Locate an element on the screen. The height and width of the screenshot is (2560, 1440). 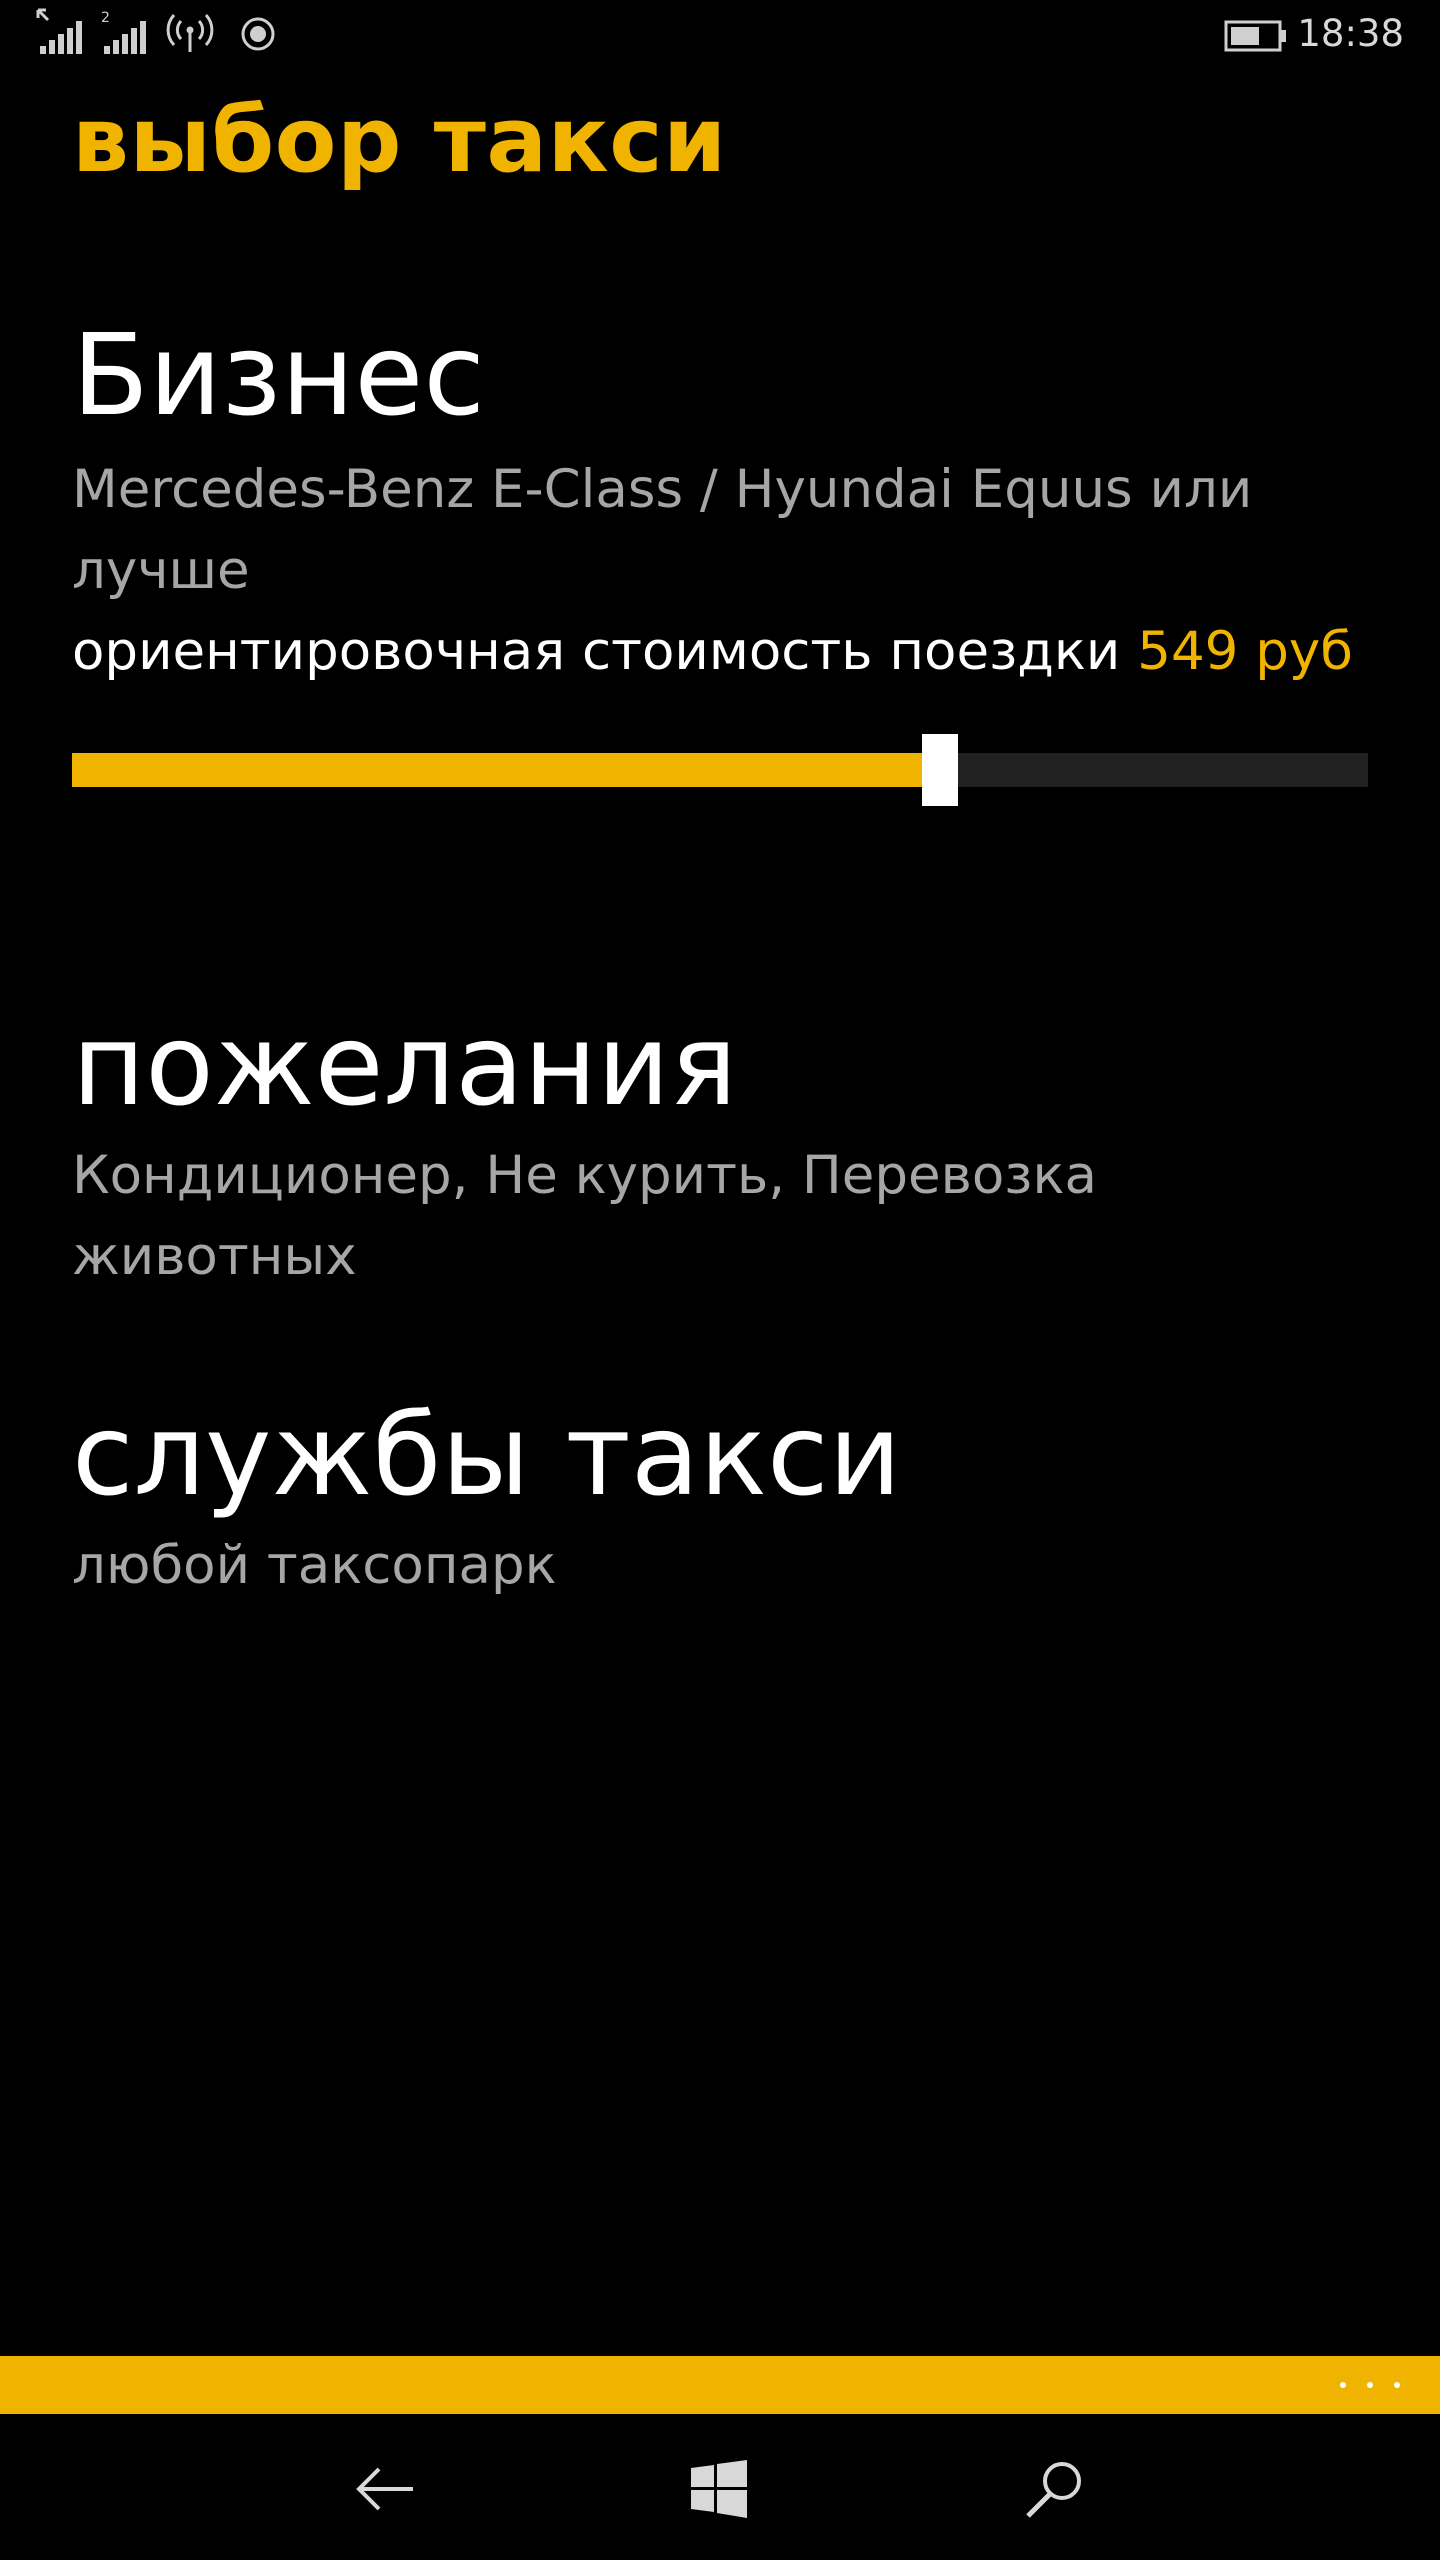
status-time: 18:38 is located at coordinates (1350, 33).